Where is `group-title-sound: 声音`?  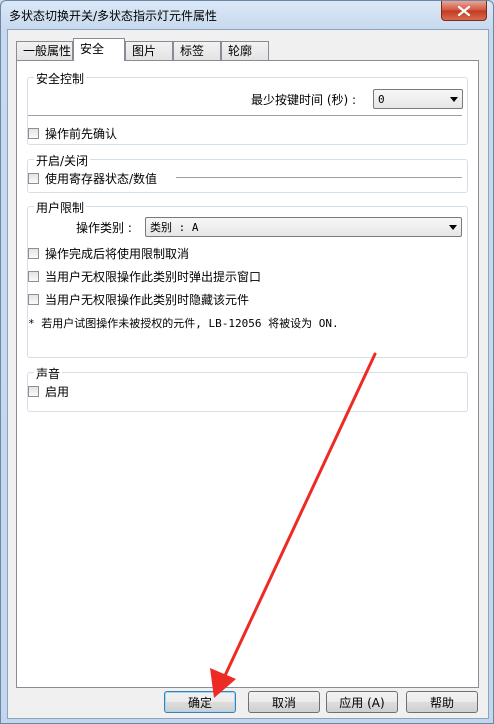 group-title-sound: 声音 is located at coordinates (48, 373).